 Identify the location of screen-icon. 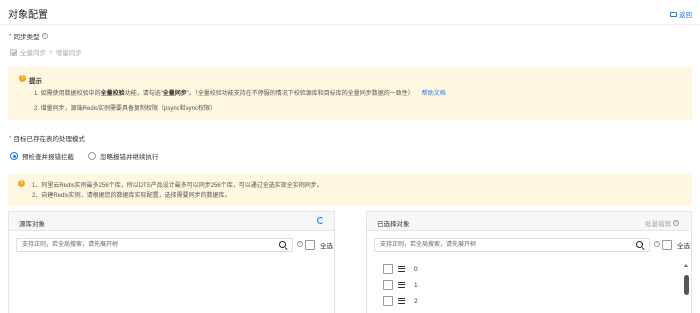
(673, 14).